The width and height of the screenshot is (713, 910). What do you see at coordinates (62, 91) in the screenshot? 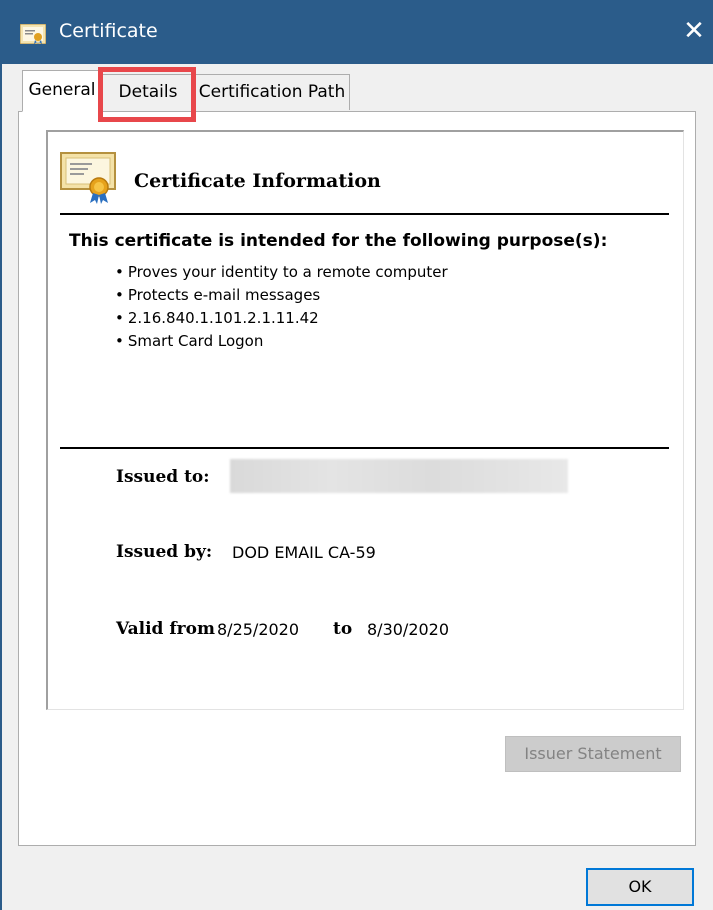
I see `tab-general: General` at bounding box center [62, 91].